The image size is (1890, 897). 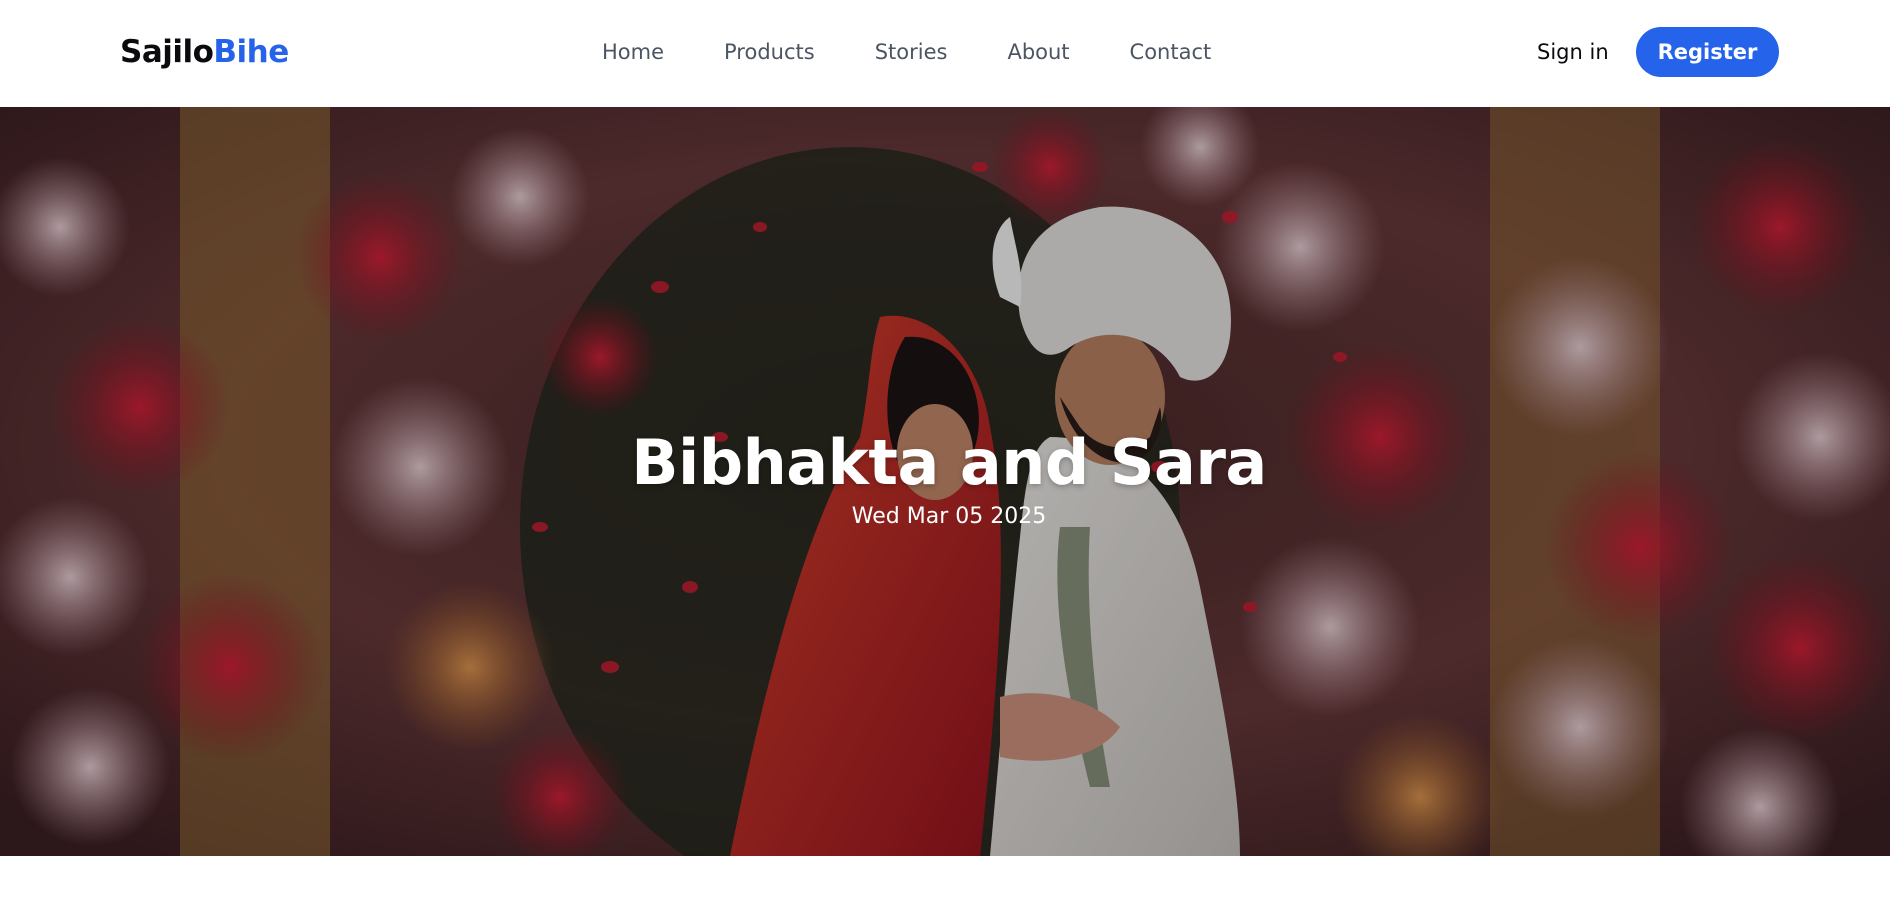 What do you see at coordinates (251, 52) in the screenshot?
I see `logo-part-2: Bihe` at bounding box center [251, 52].